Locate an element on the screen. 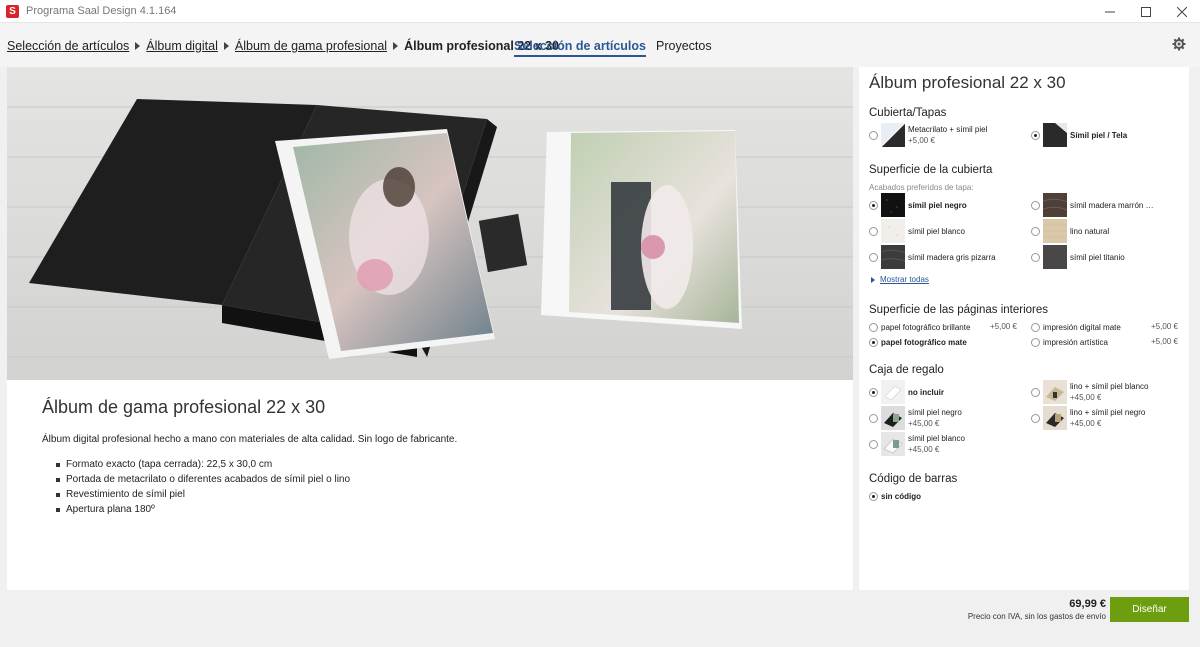  gift-option-black-leather: símil piel negro +45,00 € is located at coordinates (915, 418).